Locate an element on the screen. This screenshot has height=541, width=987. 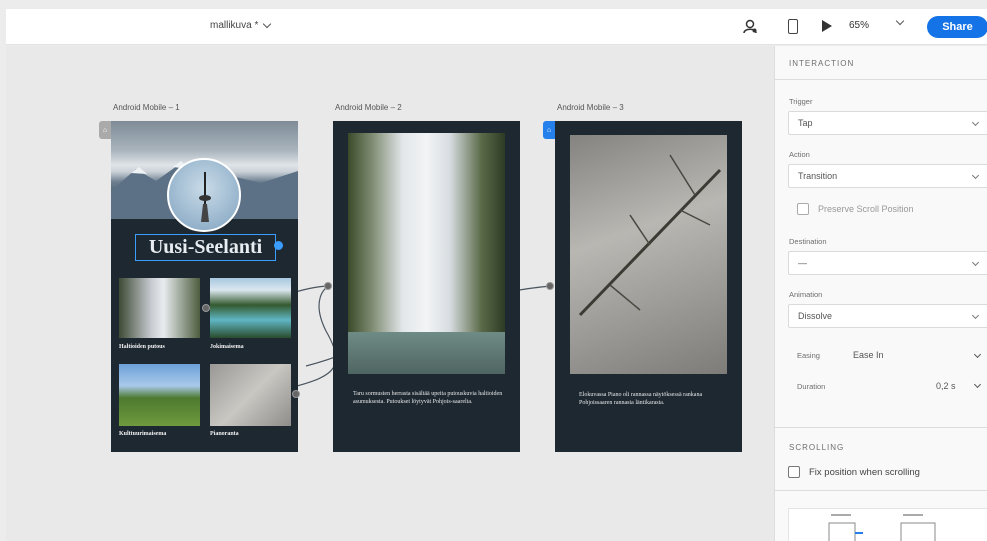
thumb-caption-2: Jokimaisema is located at coordinates (227, 347).